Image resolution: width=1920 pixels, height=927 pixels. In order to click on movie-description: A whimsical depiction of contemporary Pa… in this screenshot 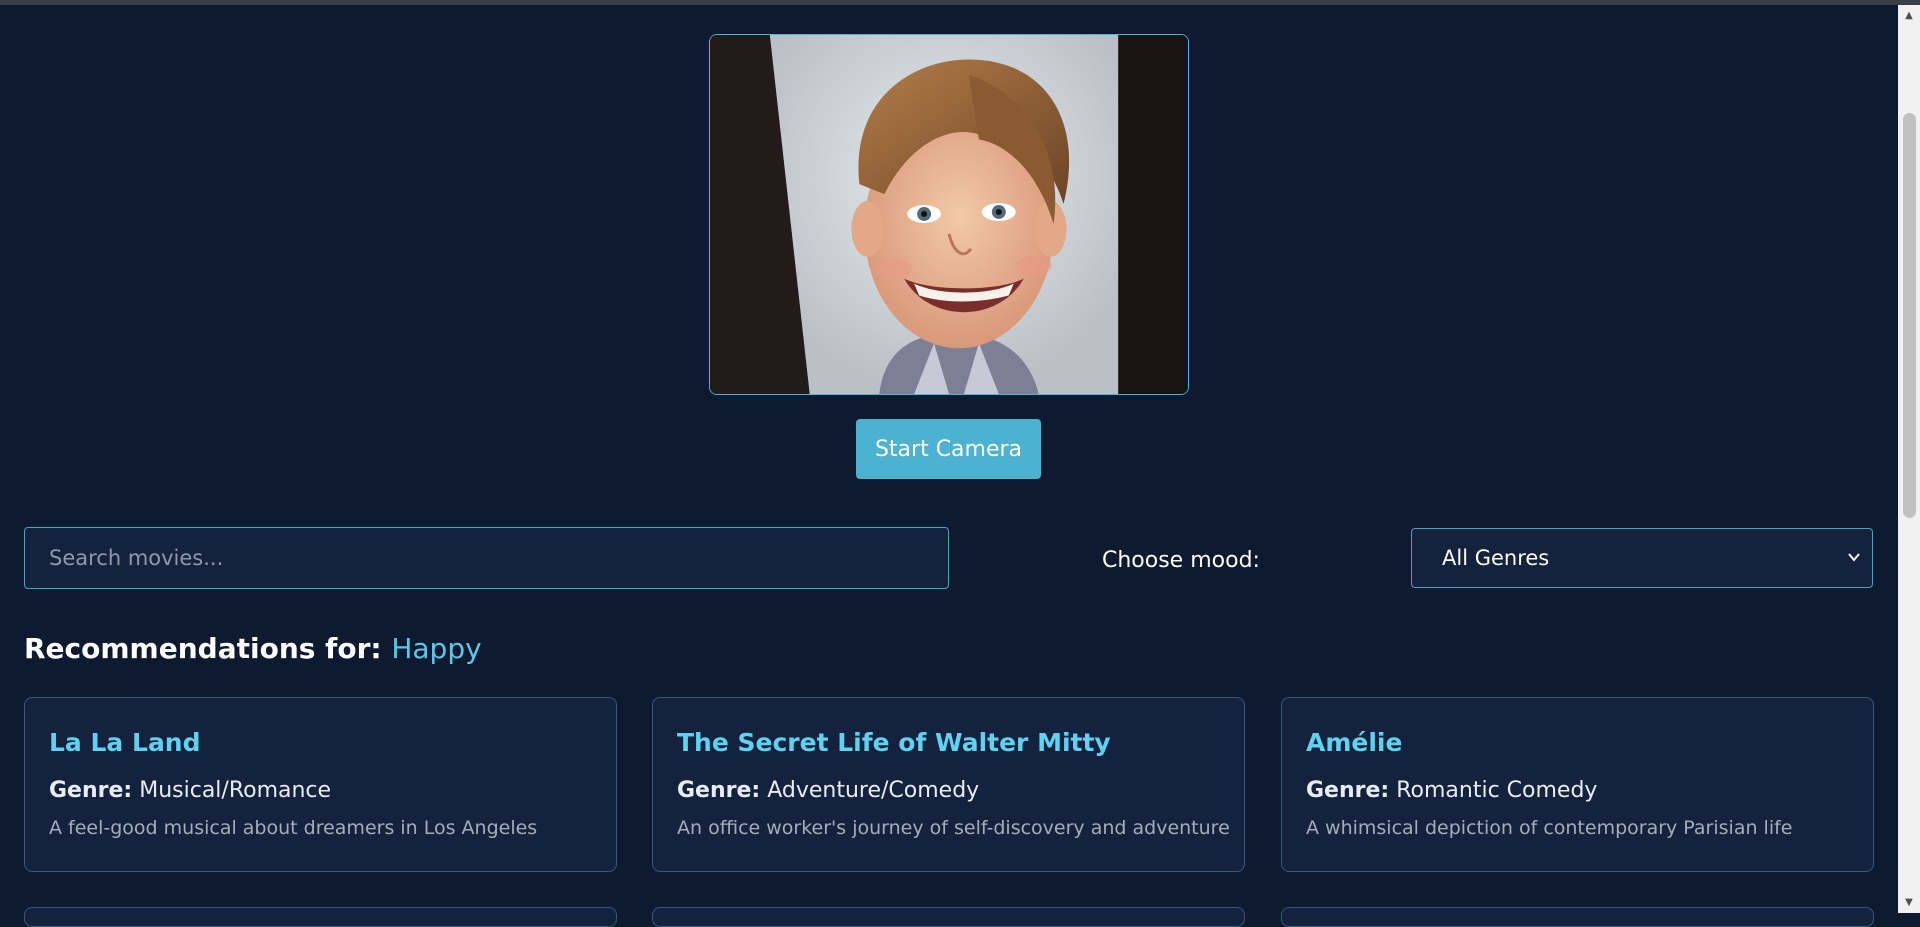, I will do `click(1549, 828)`.